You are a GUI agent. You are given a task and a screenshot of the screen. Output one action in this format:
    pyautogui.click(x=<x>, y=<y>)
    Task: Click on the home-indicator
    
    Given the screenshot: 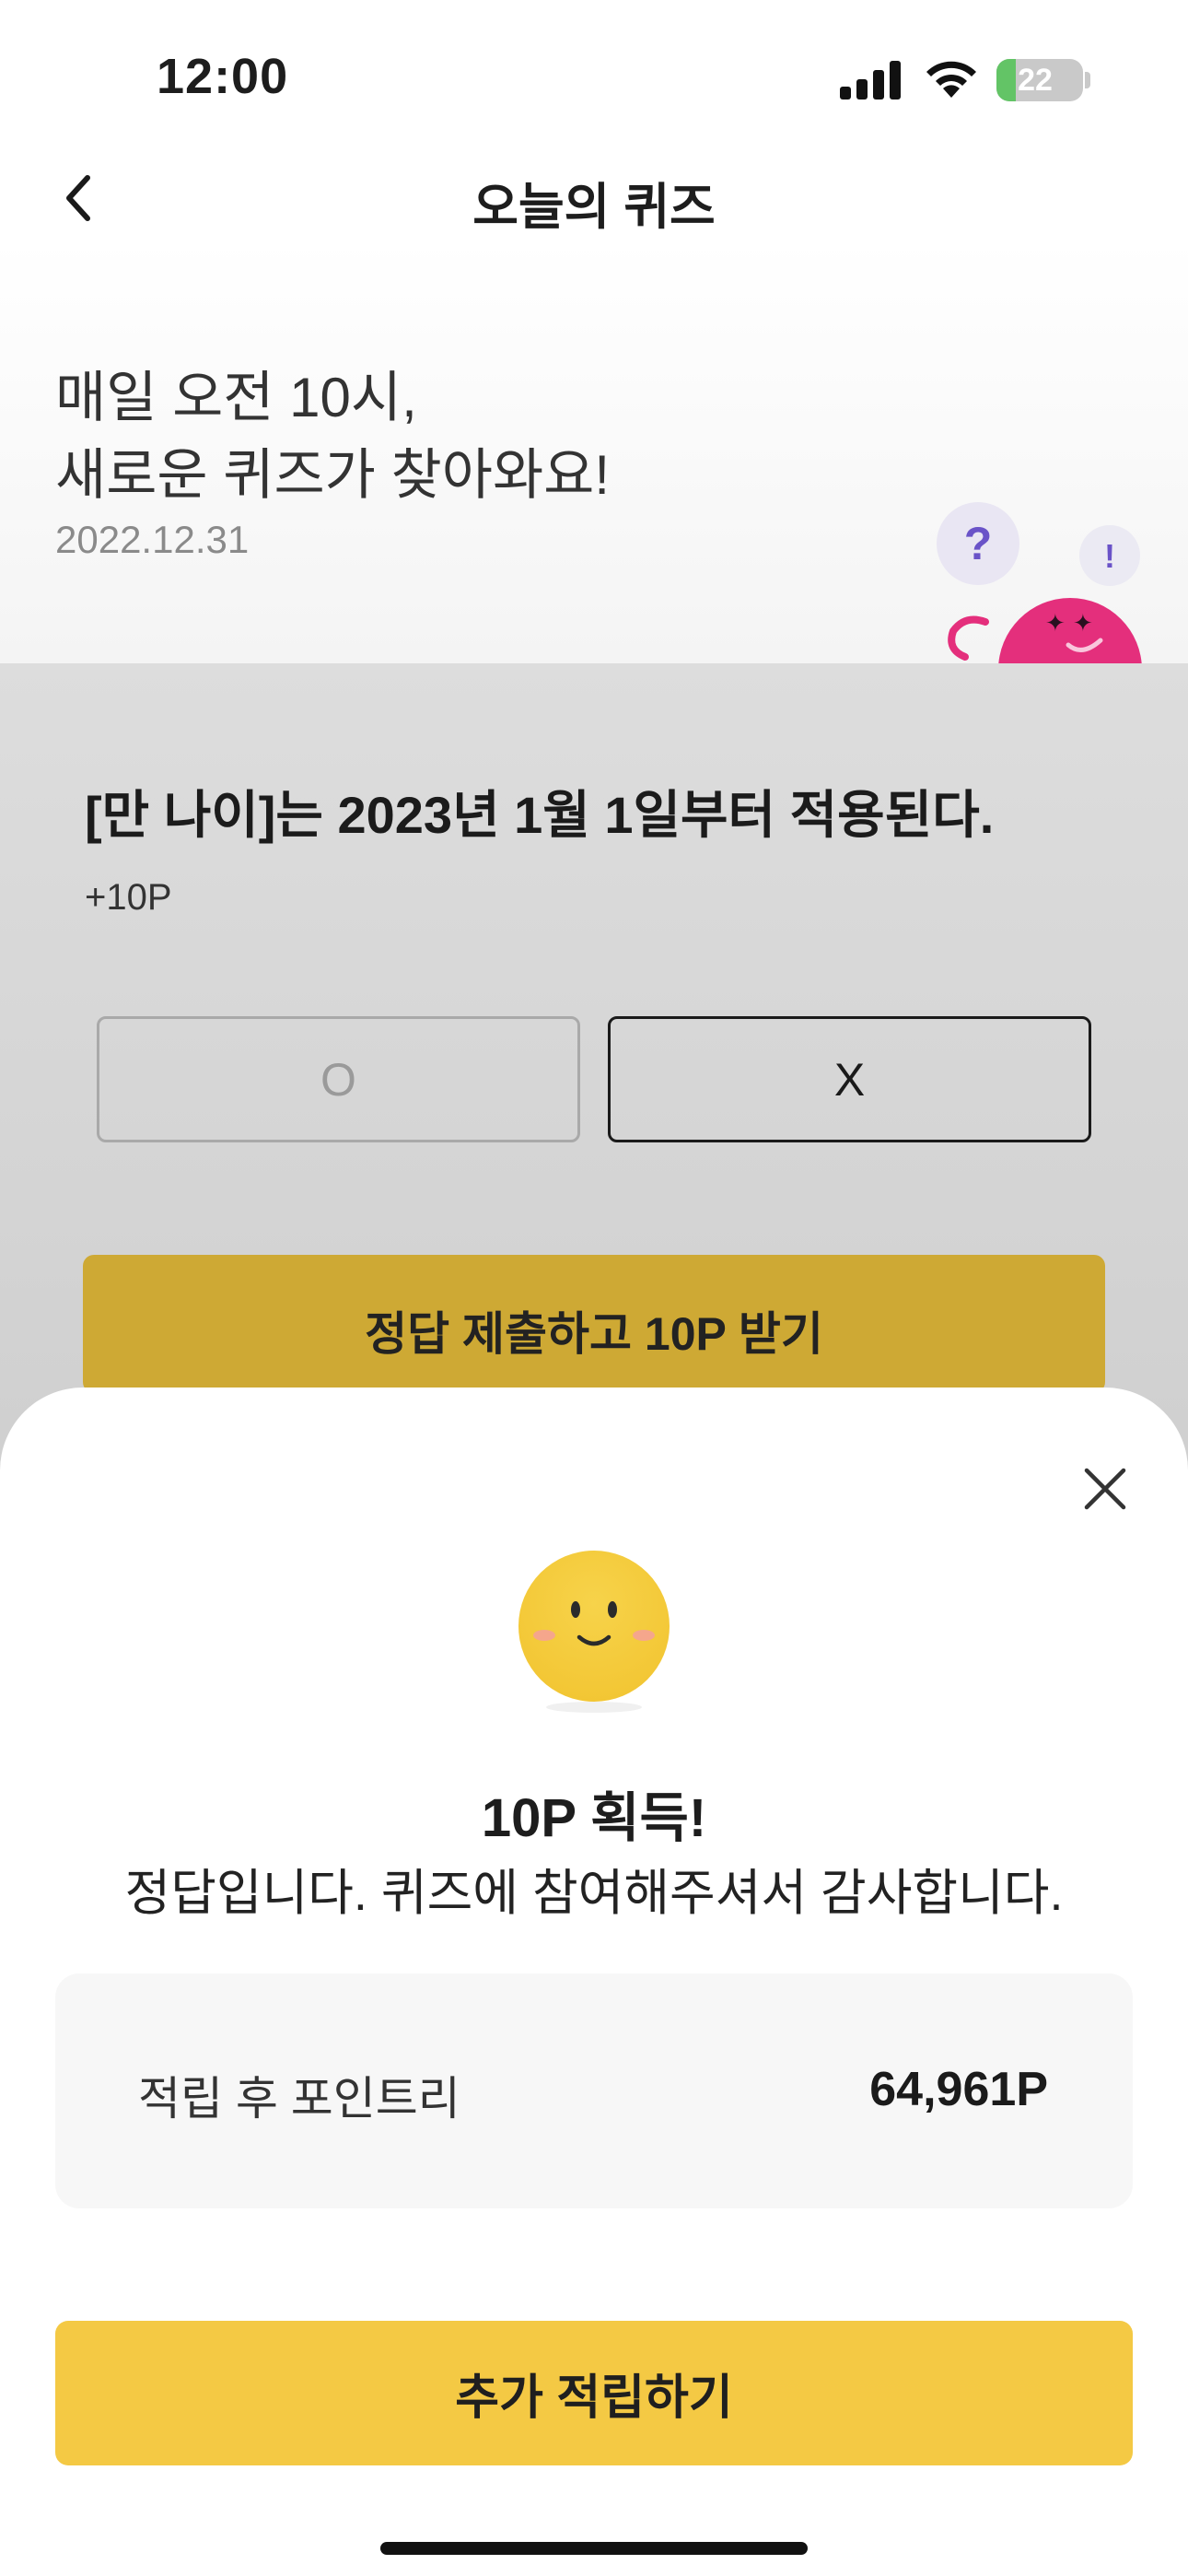 What is the action you would take?
    pyautogui.click(x=594, y=2548)
    